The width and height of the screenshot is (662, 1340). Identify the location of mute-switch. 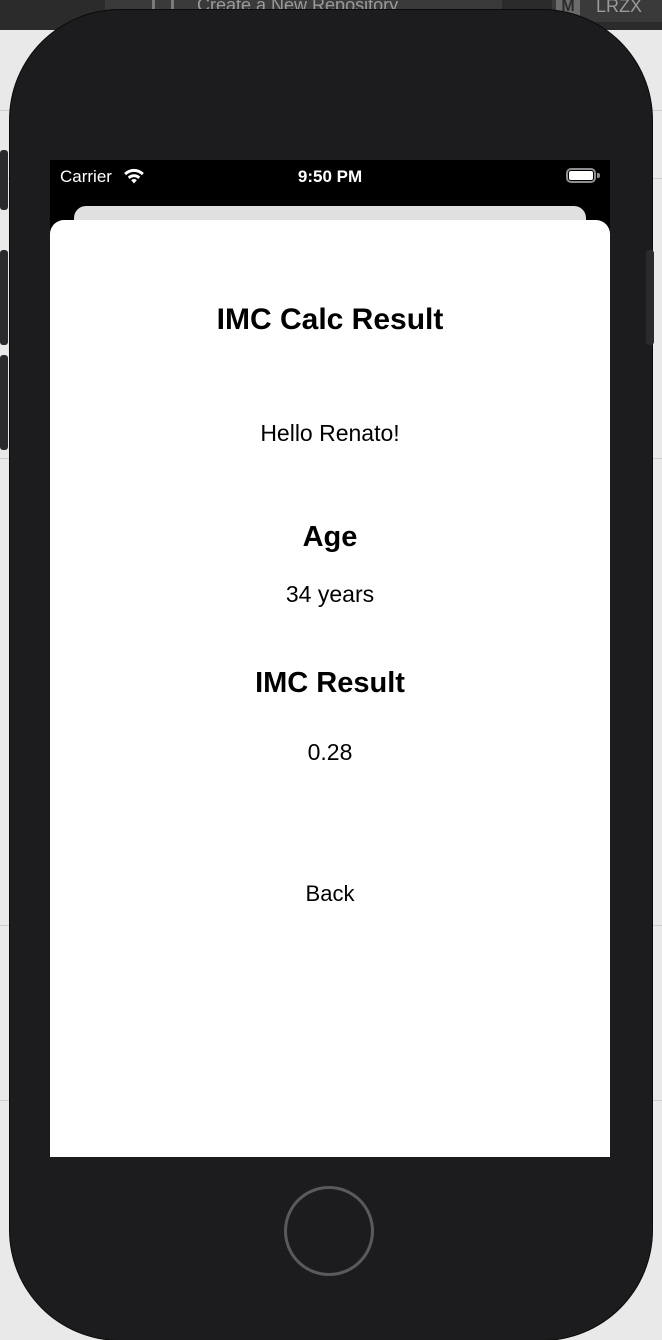
(4, 180).